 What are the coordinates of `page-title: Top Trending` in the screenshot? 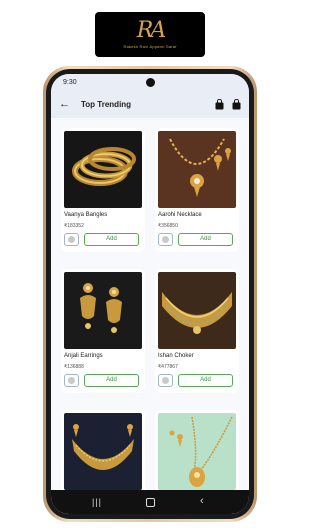 It's located at (106, 104).